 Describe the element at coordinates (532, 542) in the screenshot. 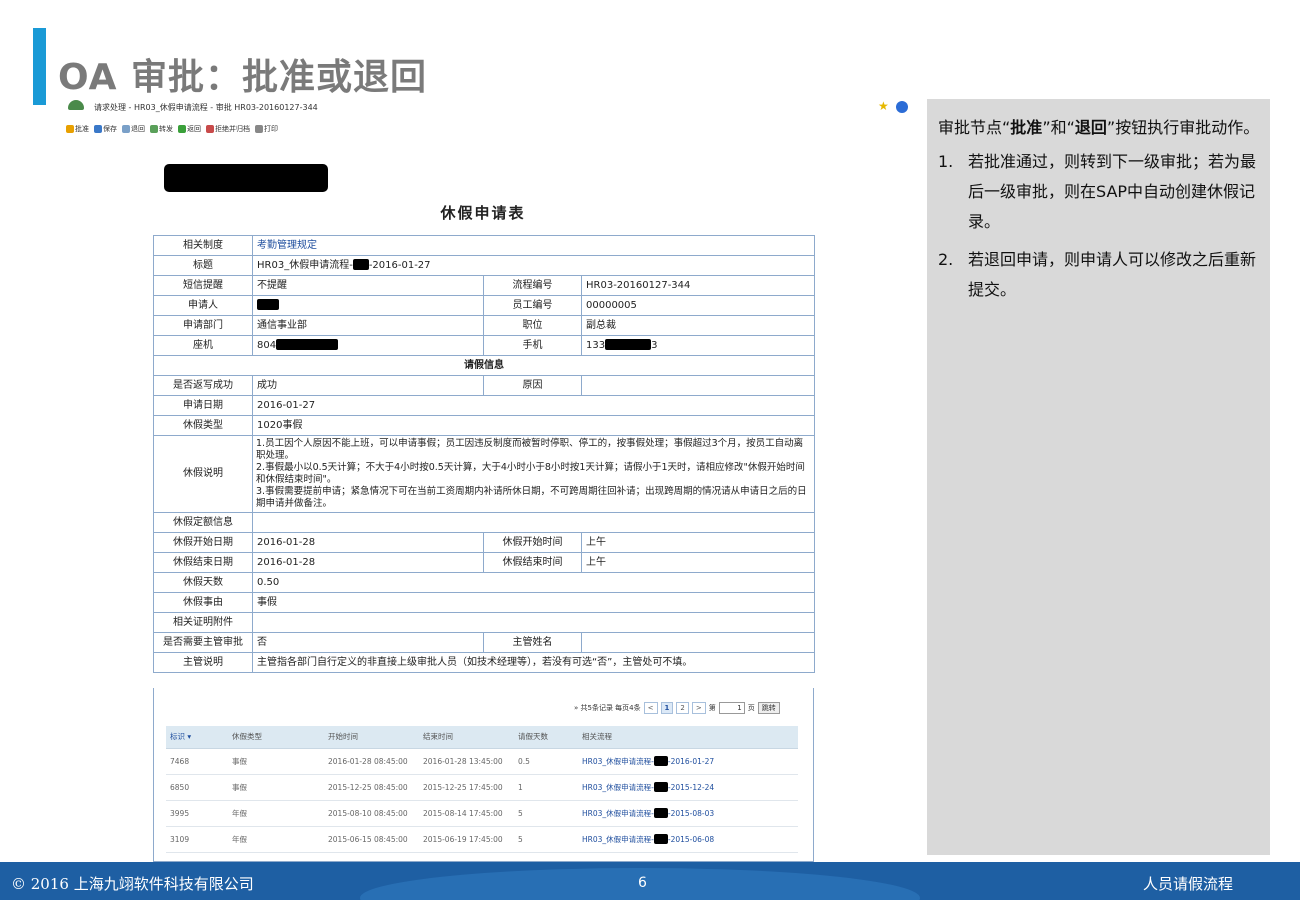

I see `field-label: 休假开始时间` at that location.